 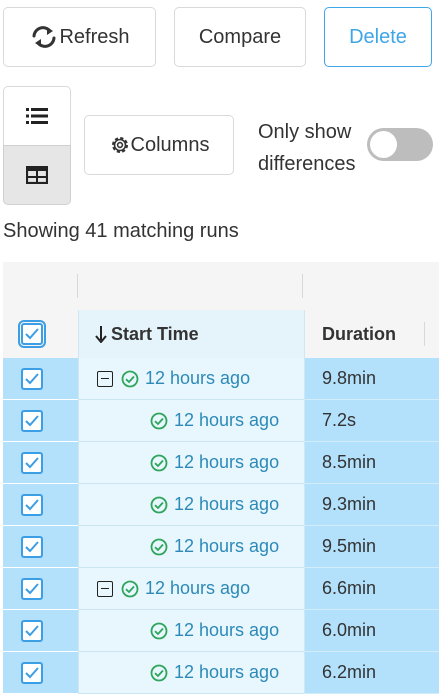 I want to click on duration-value: 6.0min, so click(x=349, y=630).